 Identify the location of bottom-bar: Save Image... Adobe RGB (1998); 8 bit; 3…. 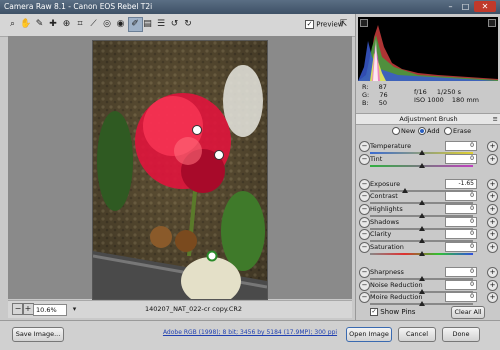
(250, 335).